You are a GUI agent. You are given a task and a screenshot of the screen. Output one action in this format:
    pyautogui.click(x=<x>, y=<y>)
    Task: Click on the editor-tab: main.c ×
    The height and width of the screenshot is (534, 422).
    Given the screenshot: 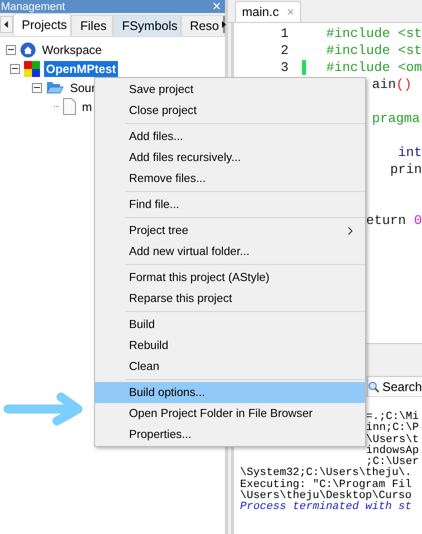 What is the action you would take?
    pyautogui.click(x=268, y=11)
    